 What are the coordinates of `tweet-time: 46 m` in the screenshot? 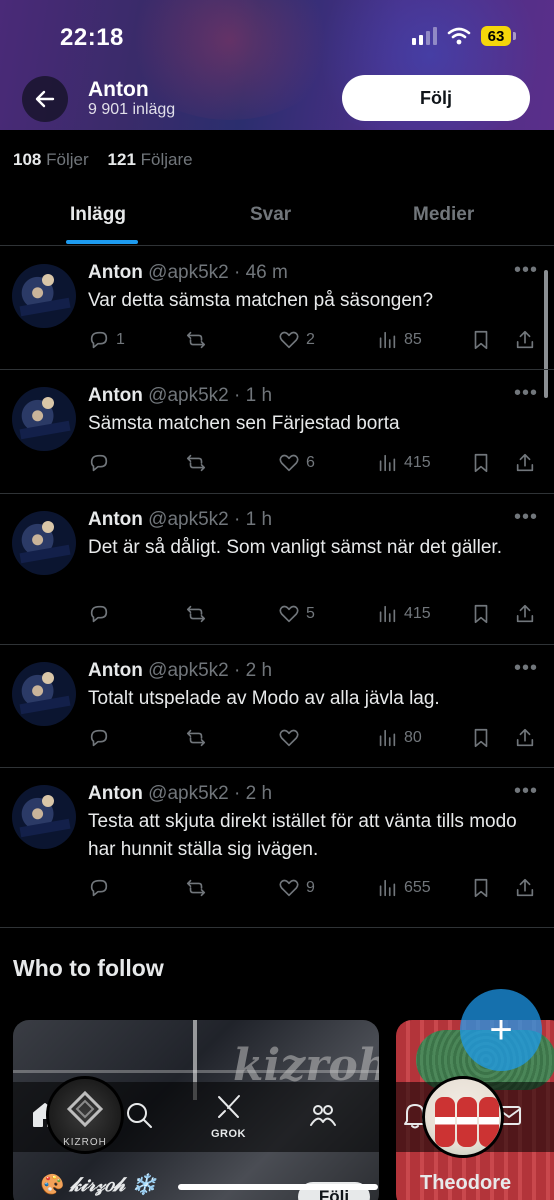 It's located at (267, 272).